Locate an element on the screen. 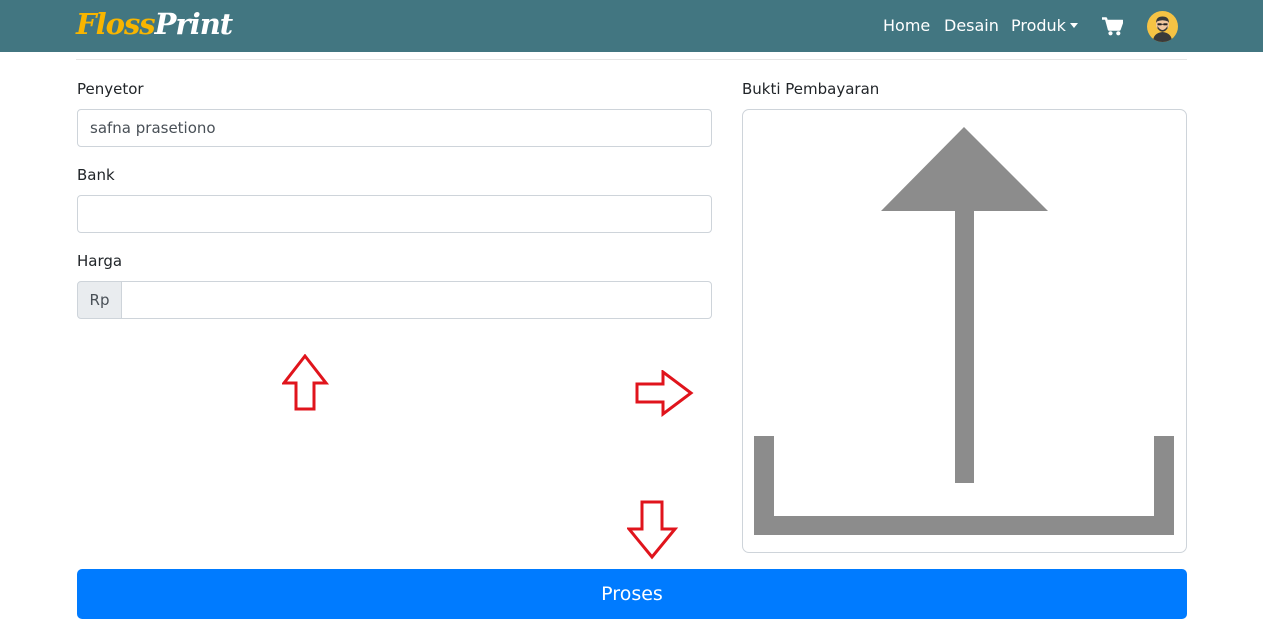  section-divider is located at coordinates (631, 59).